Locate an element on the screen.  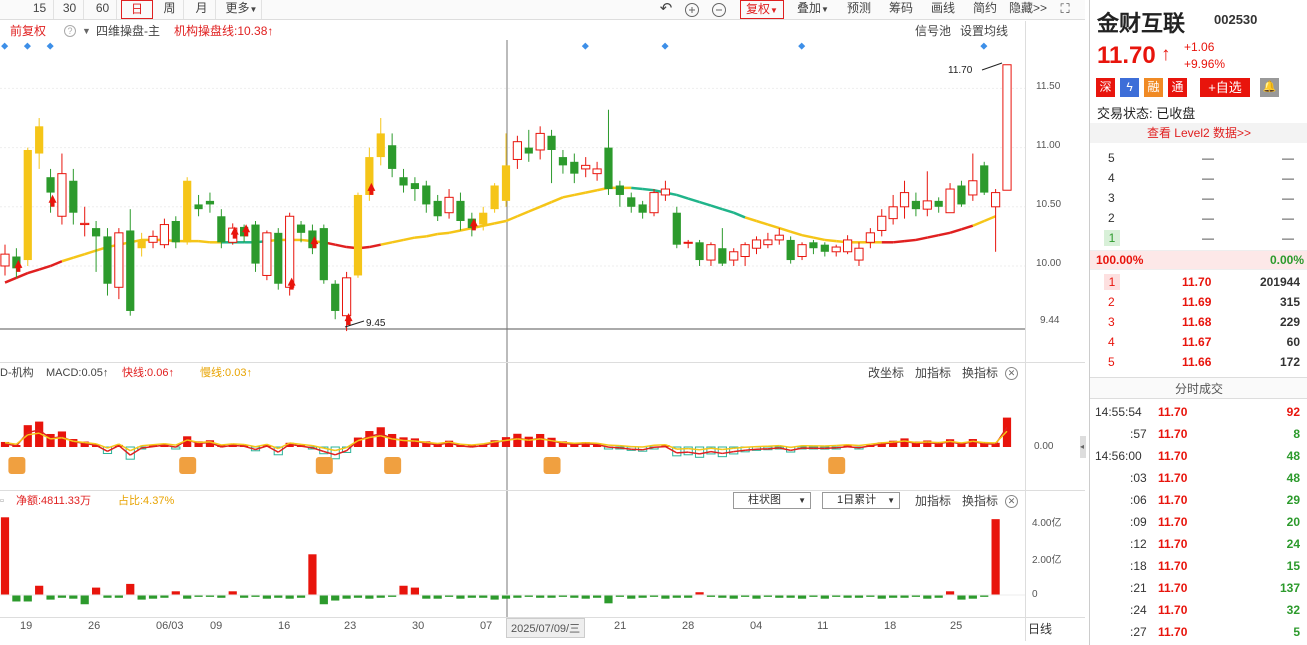
buy-row: 3 11.68 229 is located at coordinates (1198, 322).